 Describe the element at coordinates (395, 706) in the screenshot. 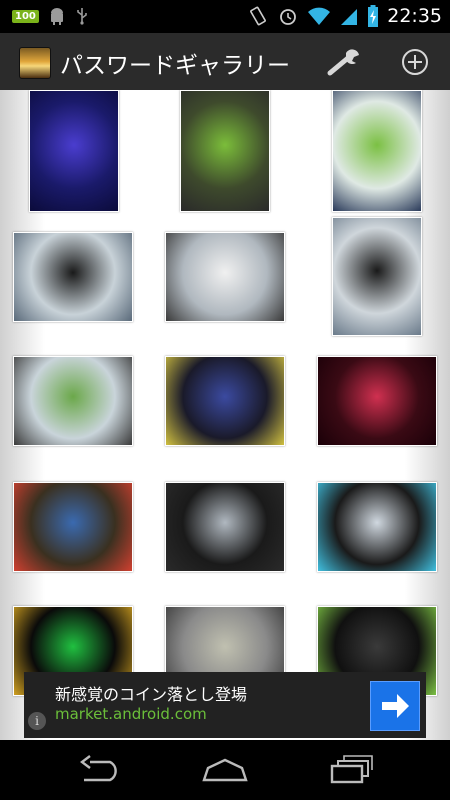

I see `arrow-right-icon` at that location.